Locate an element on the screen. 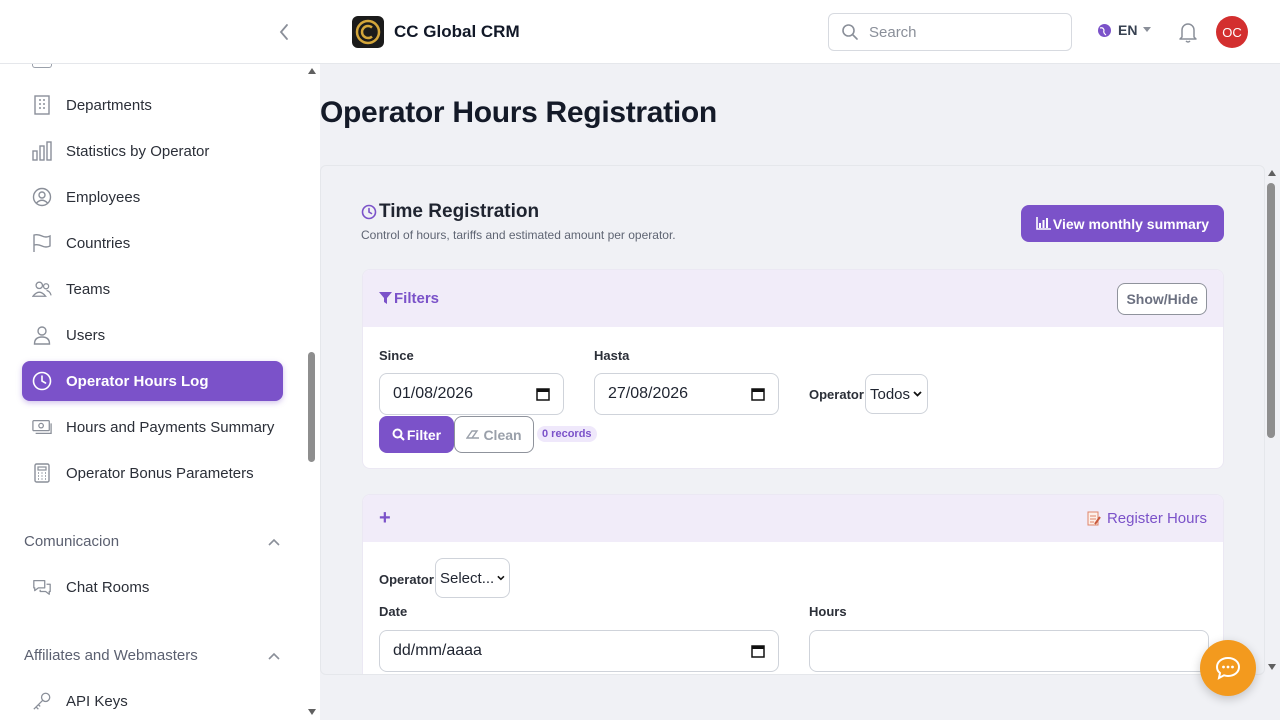 The image size is (1280, 720). sidebar-item-label: Operator Bonus Parameters is located at coordinates (160, 473).